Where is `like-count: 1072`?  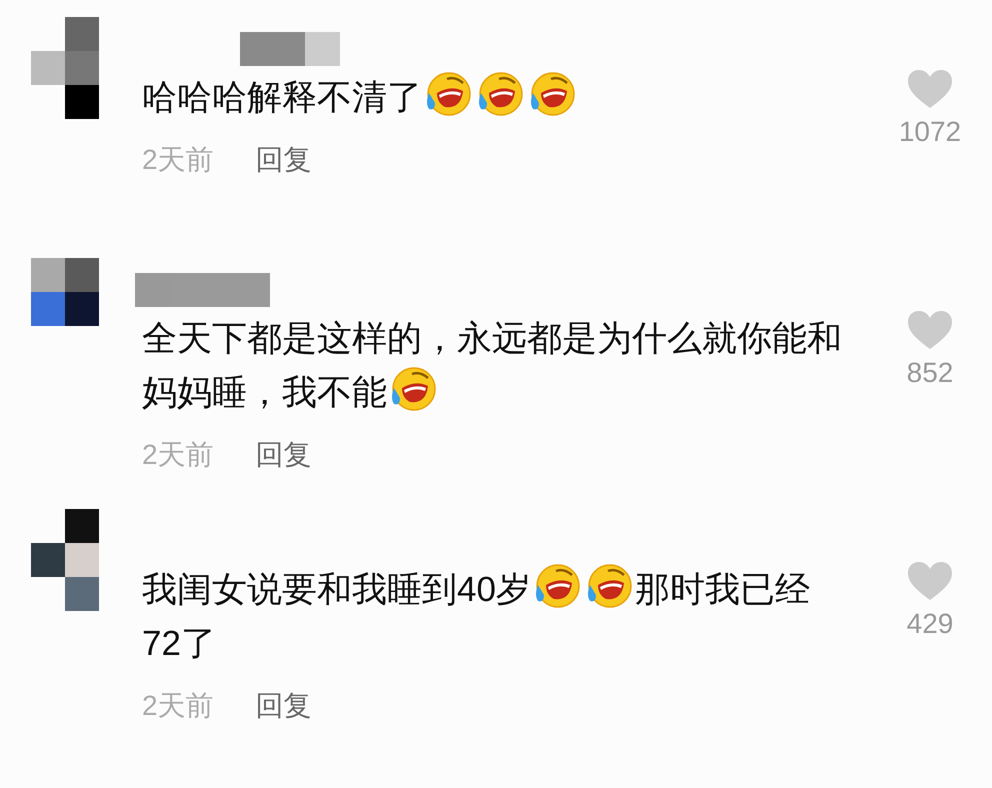
like-count: 1072 is located at coordinates (930, 132).